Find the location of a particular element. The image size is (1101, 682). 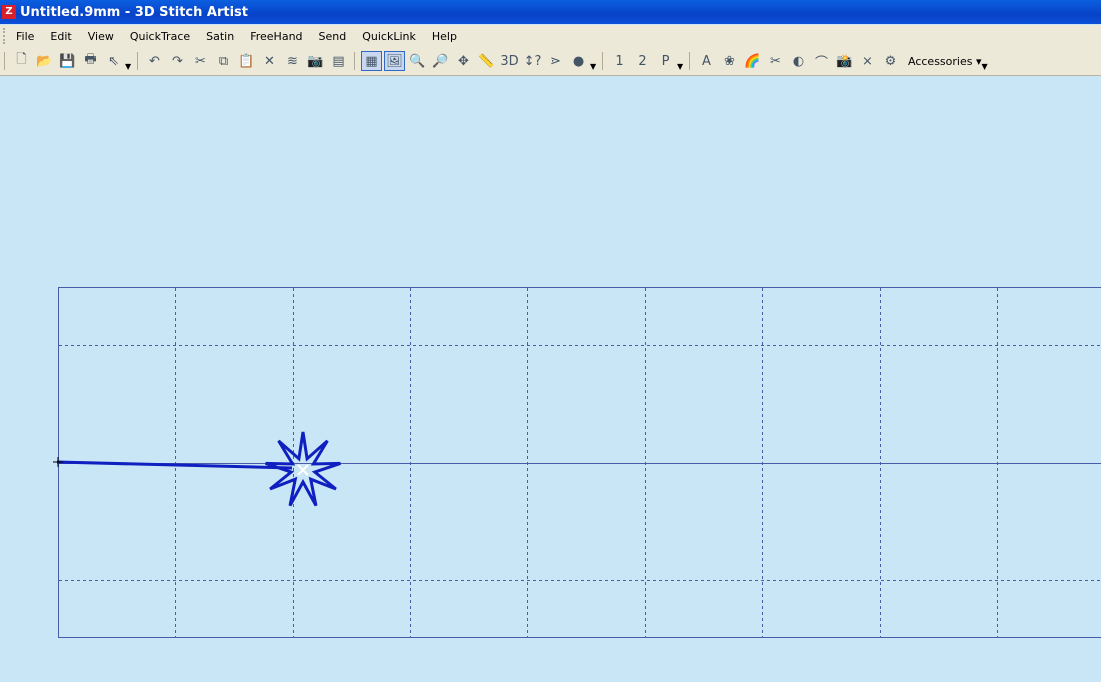

menu-help: Help is located at coordinates (444, 36).